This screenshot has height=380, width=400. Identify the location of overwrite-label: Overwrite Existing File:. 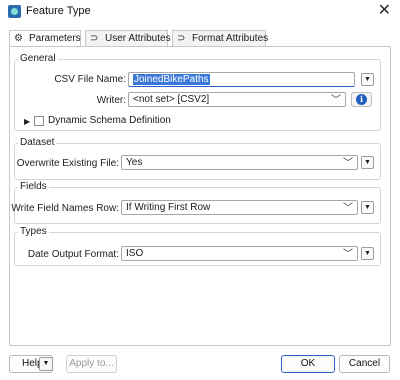
(67, 163).